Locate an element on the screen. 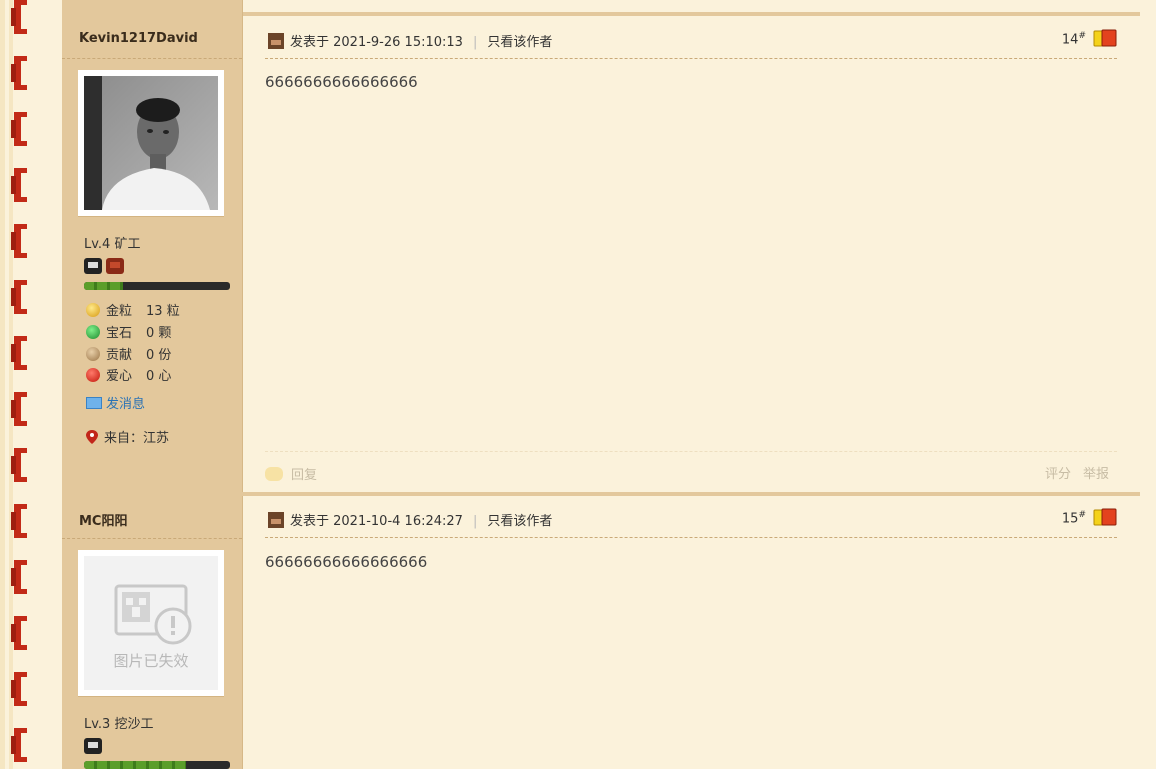 The width and height of the screenshot is (1156, 769). envelope-icon is located at coordinates (94, 403).